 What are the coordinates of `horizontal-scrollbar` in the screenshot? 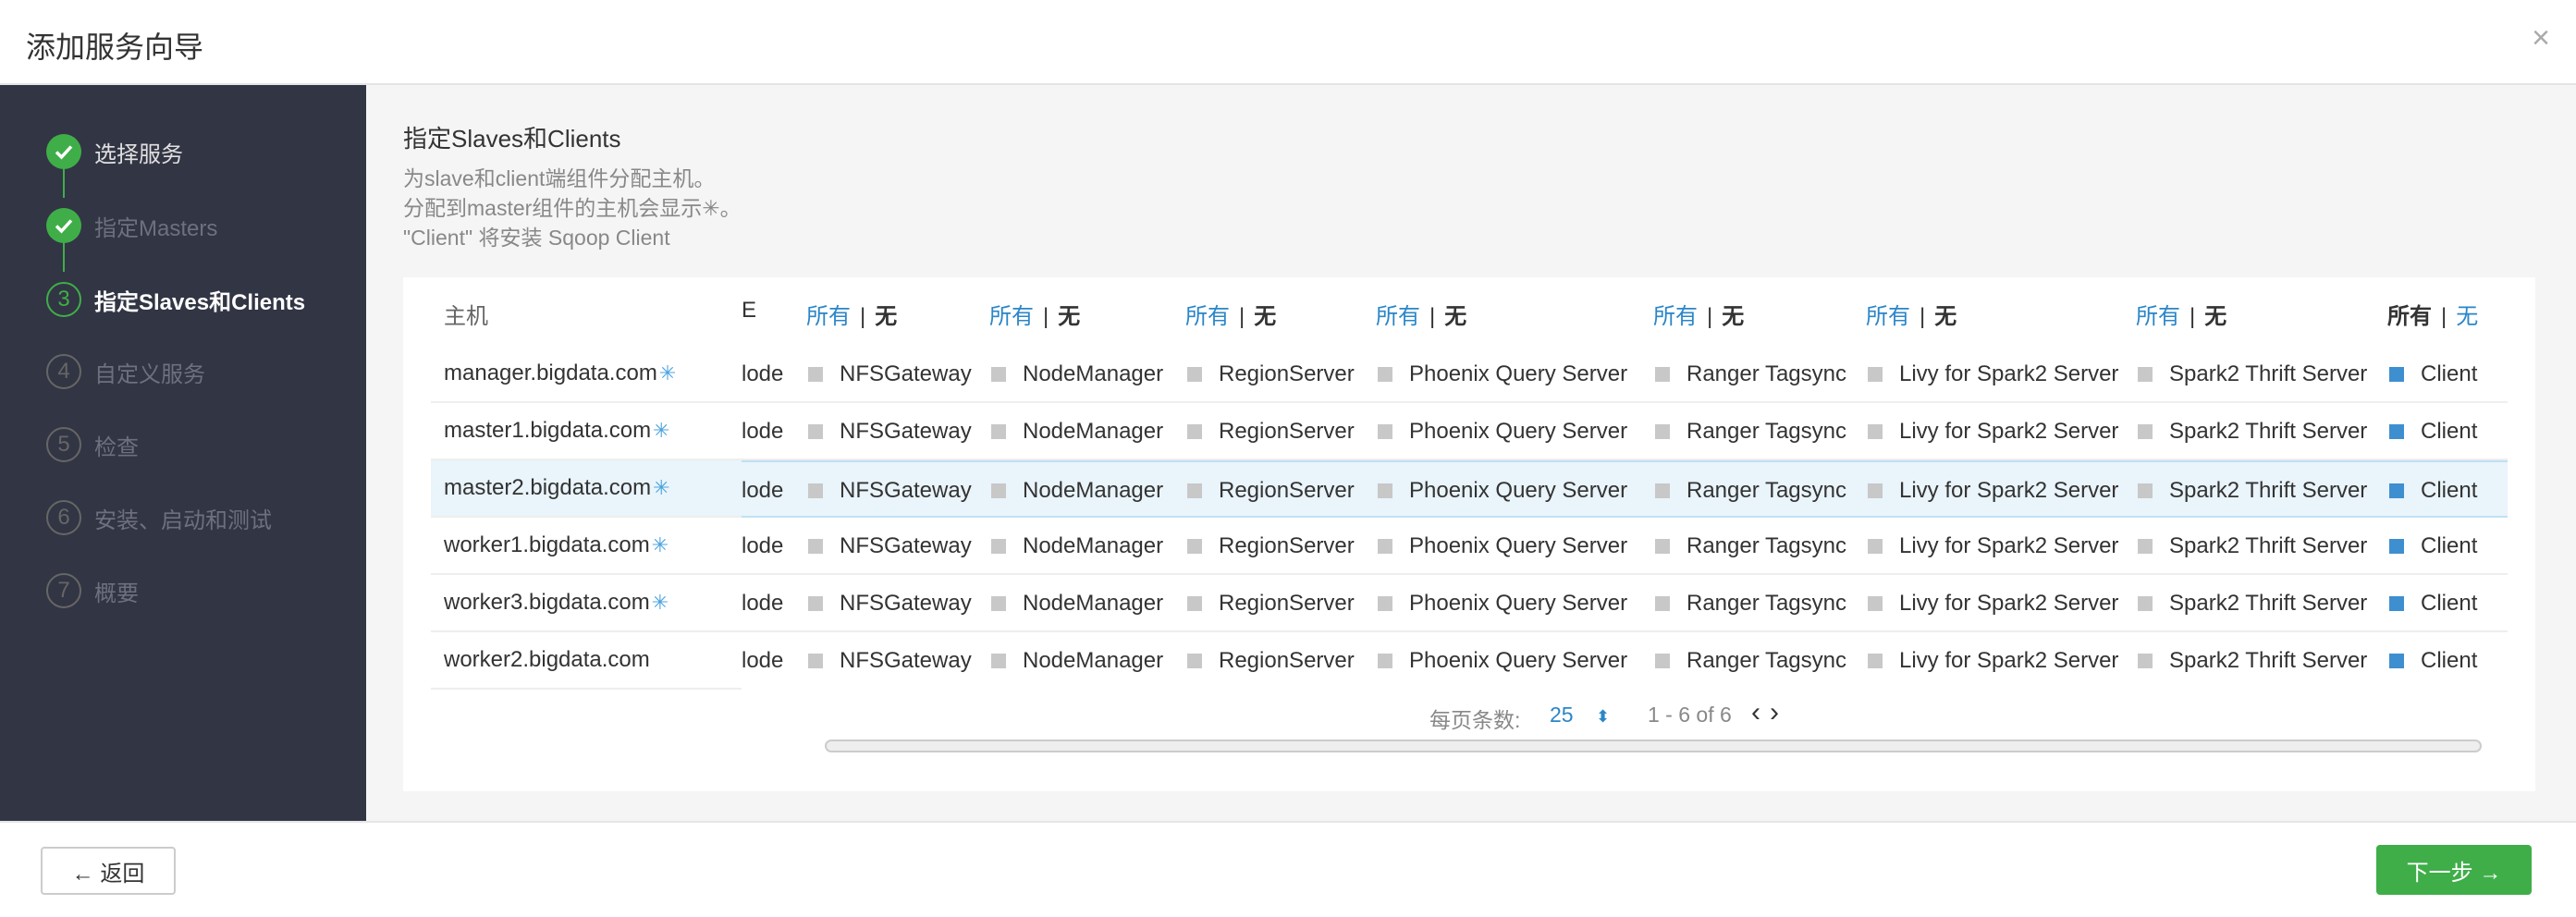 It's located at (1653, 746).